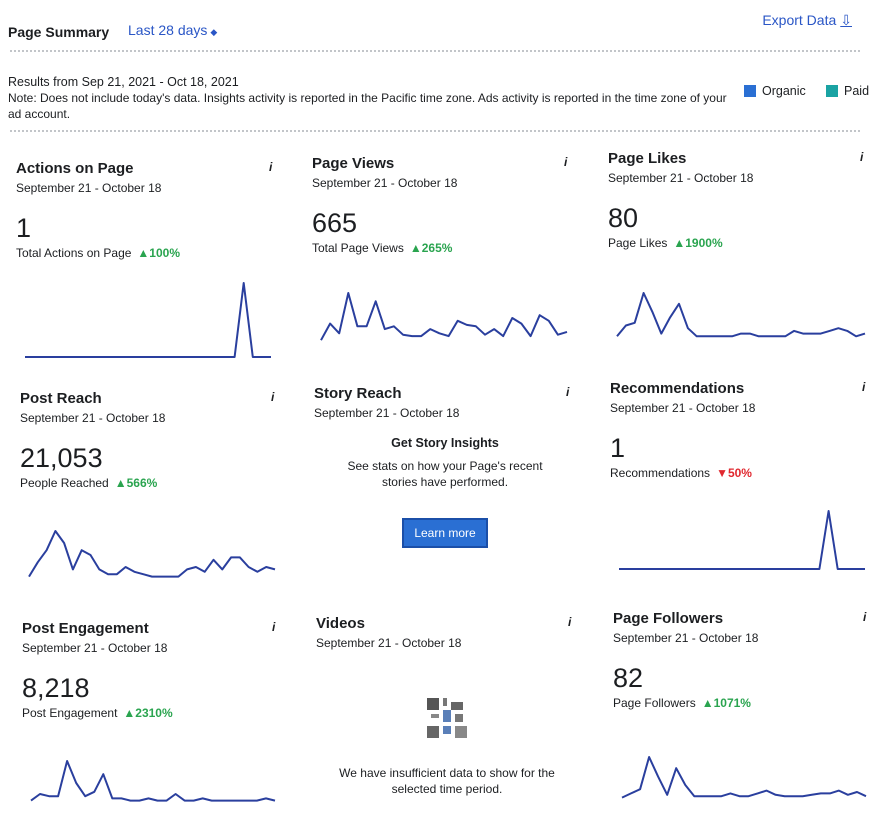 Image resolution: width=870 pixels, height=840 pixels. Describe the element at coordinates (214, 32) in the screenshot. I see `updown-arrow-icon: ◆` at that location.